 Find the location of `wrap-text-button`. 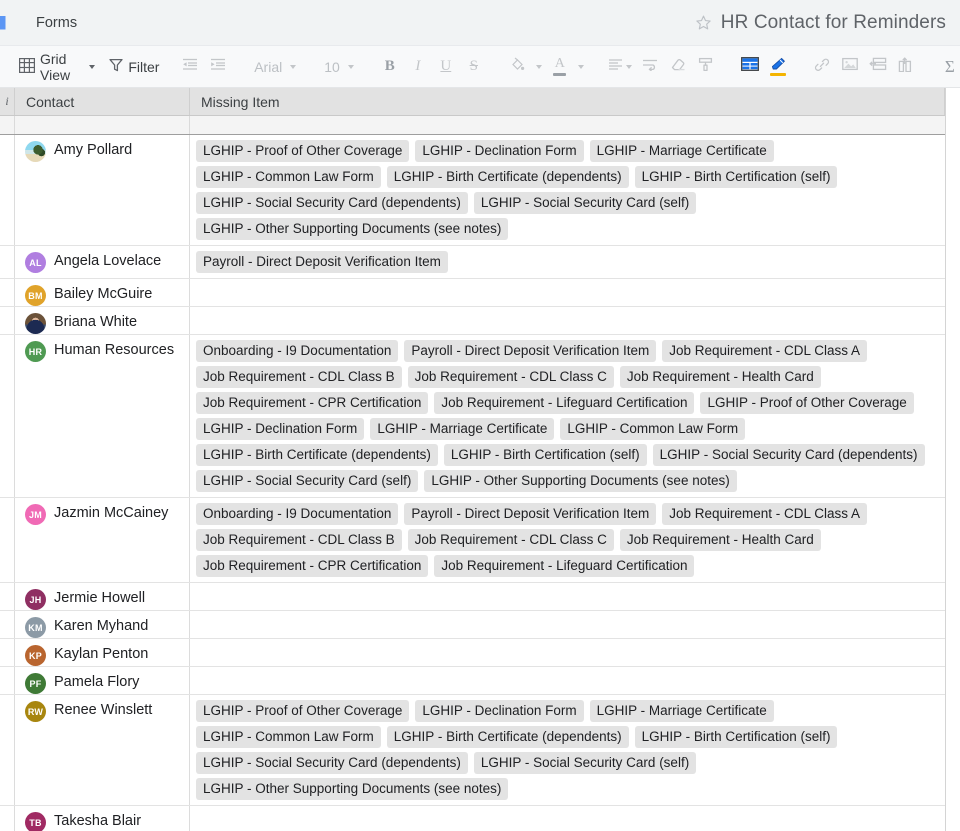

wrap-text-button is located at coordinates (650, 67).